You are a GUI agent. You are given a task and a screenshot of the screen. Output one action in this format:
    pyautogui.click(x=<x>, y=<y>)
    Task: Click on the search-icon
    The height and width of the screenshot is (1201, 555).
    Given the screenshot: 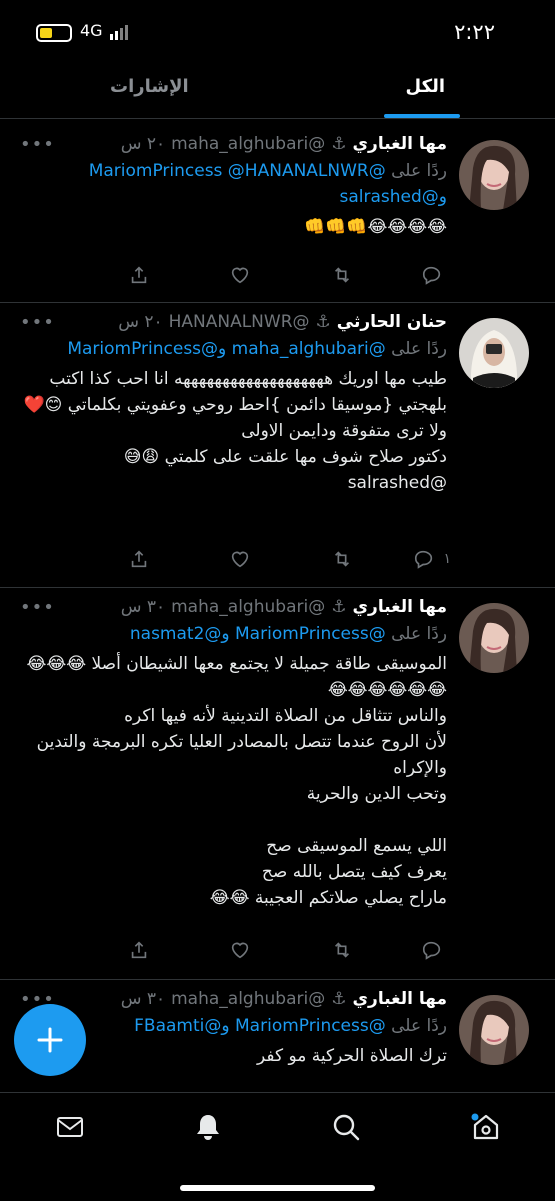 What is the action you would take?
    pyautogui.click(x=346, y=1127)
    